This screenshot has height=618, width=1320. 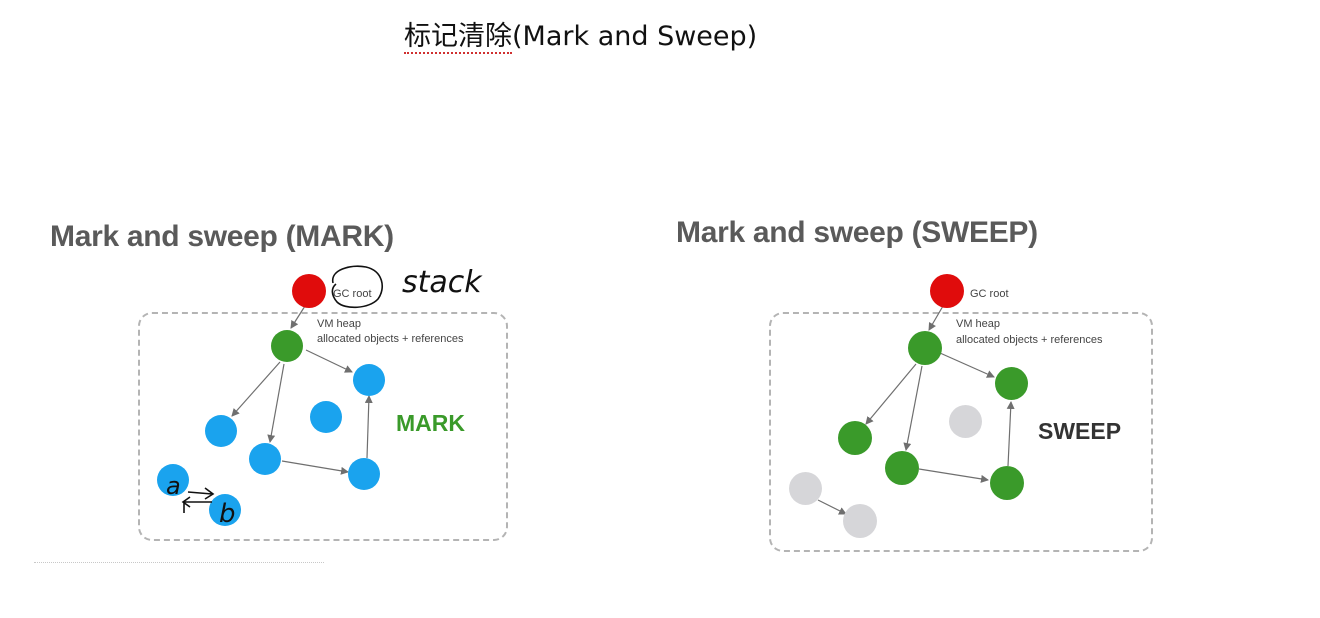 What do you see at coordinates (953, 475) in the screenshot?
I see `sweep-edge-d-to-e` at bounding box center [953, 475].